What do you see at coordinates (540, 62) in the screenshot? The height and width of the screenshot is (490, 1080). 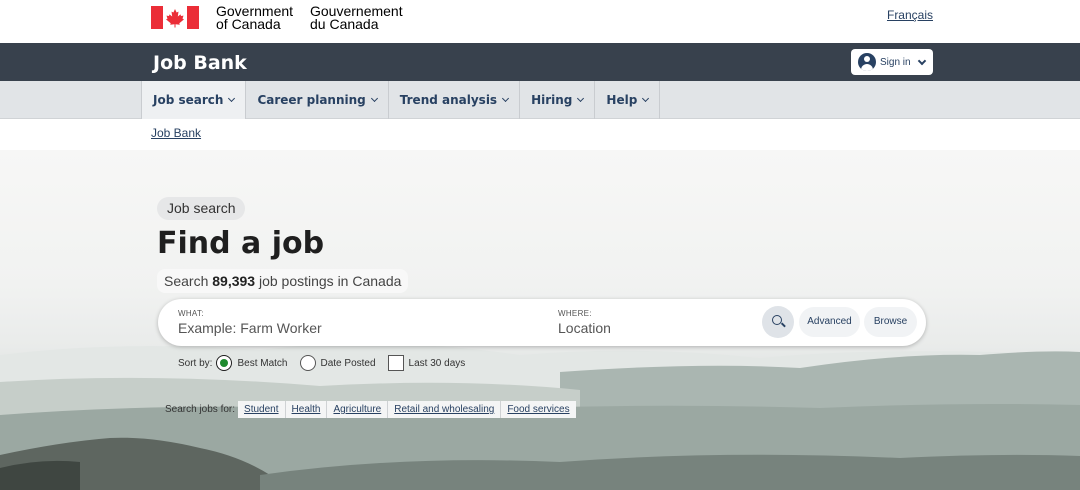 I see `app-bar: Job Bank Sign in` at bounding box center [540, 62].